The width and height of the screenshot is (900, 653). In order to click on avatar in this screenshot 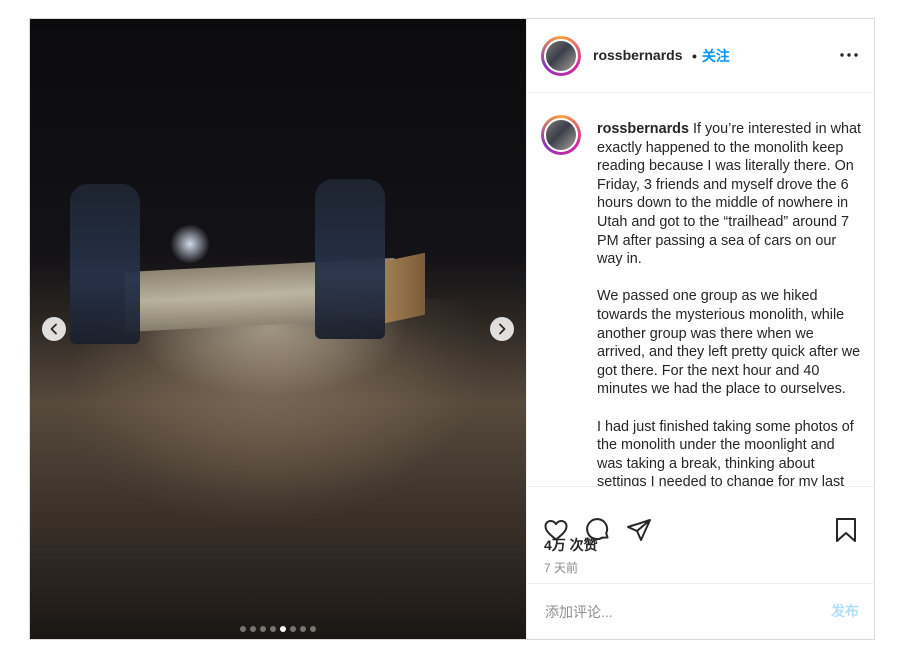, I will do `click(561, 56)`.